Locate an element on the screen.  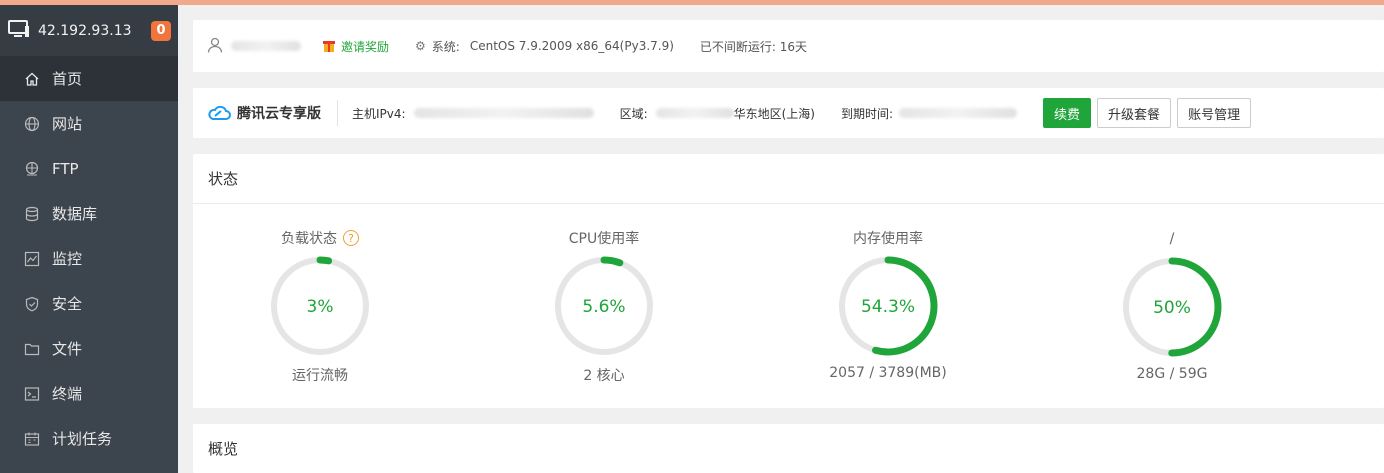
region-field: 区域: 华东地区(上海) is located at coordinates (717, 113).